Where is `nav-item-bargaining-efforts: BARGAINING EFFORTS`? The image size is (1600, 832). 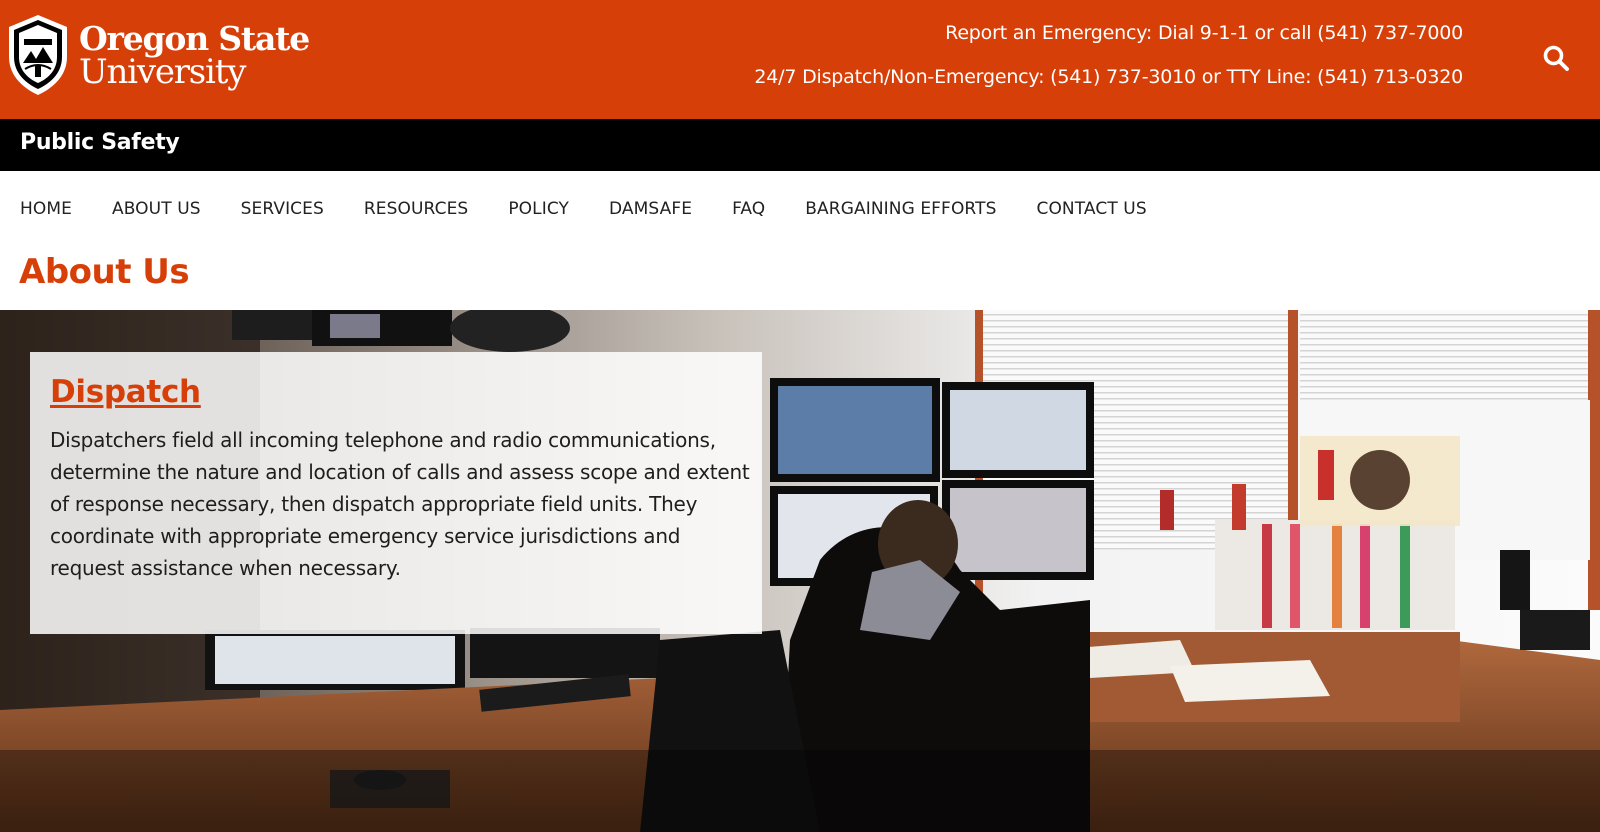 nav-item-bargaining-efforts: BARGAINING EFFORTS is located at coordinates (900, 209).